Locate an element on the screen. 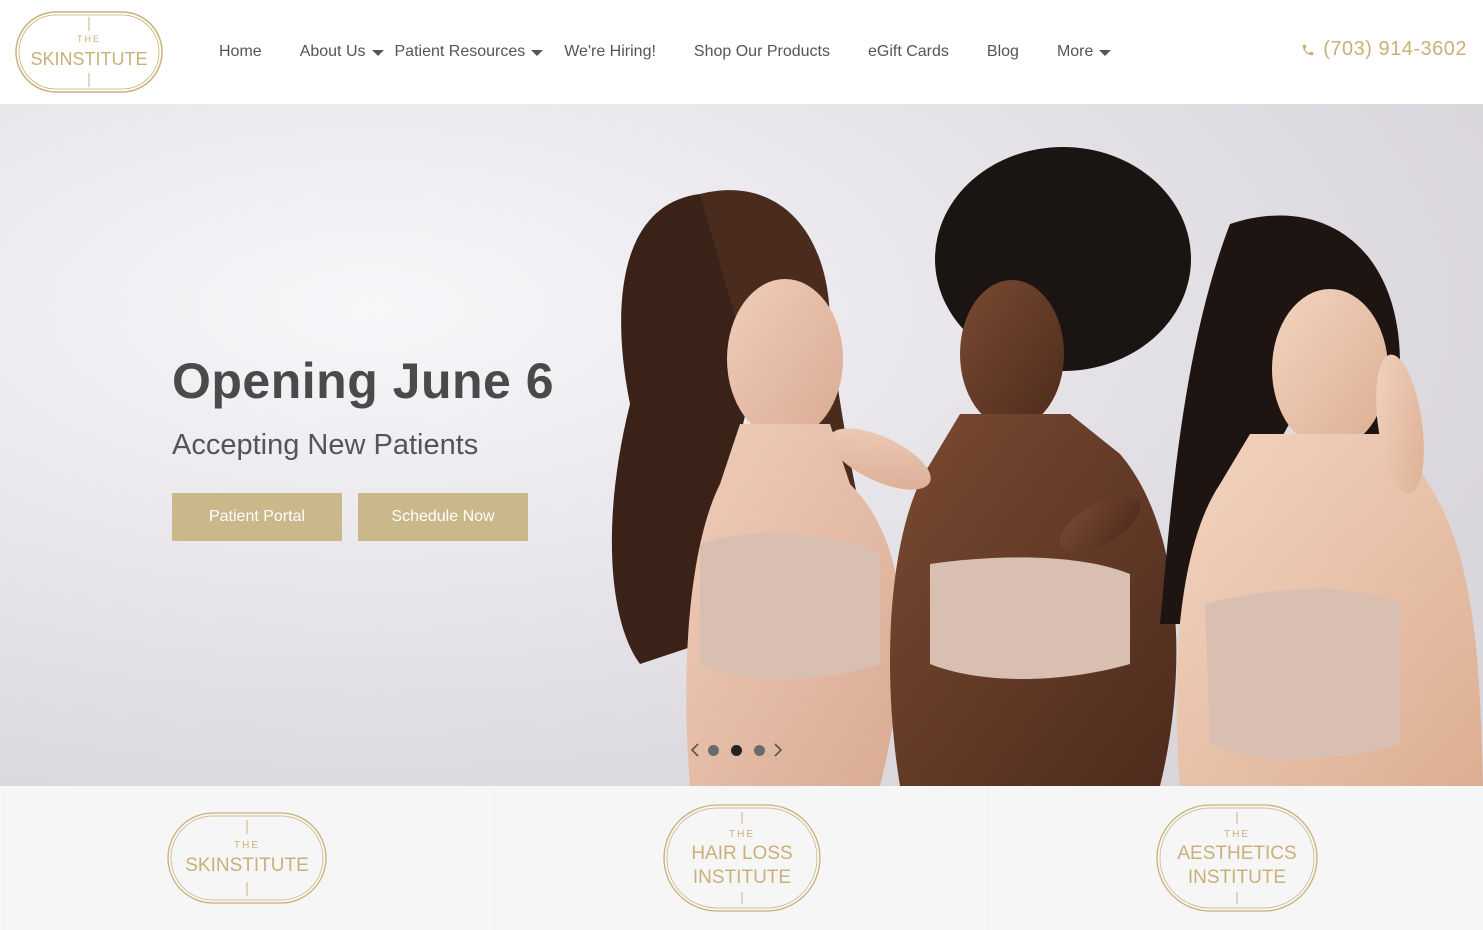  nav-home-label: Home is located at coordinates (240, 51).